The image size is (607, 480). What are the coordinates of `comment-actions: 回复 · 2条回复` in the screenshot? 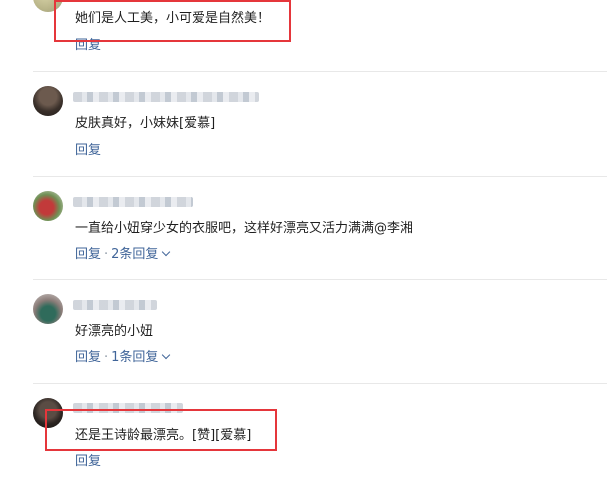 It's located at (123, 255).